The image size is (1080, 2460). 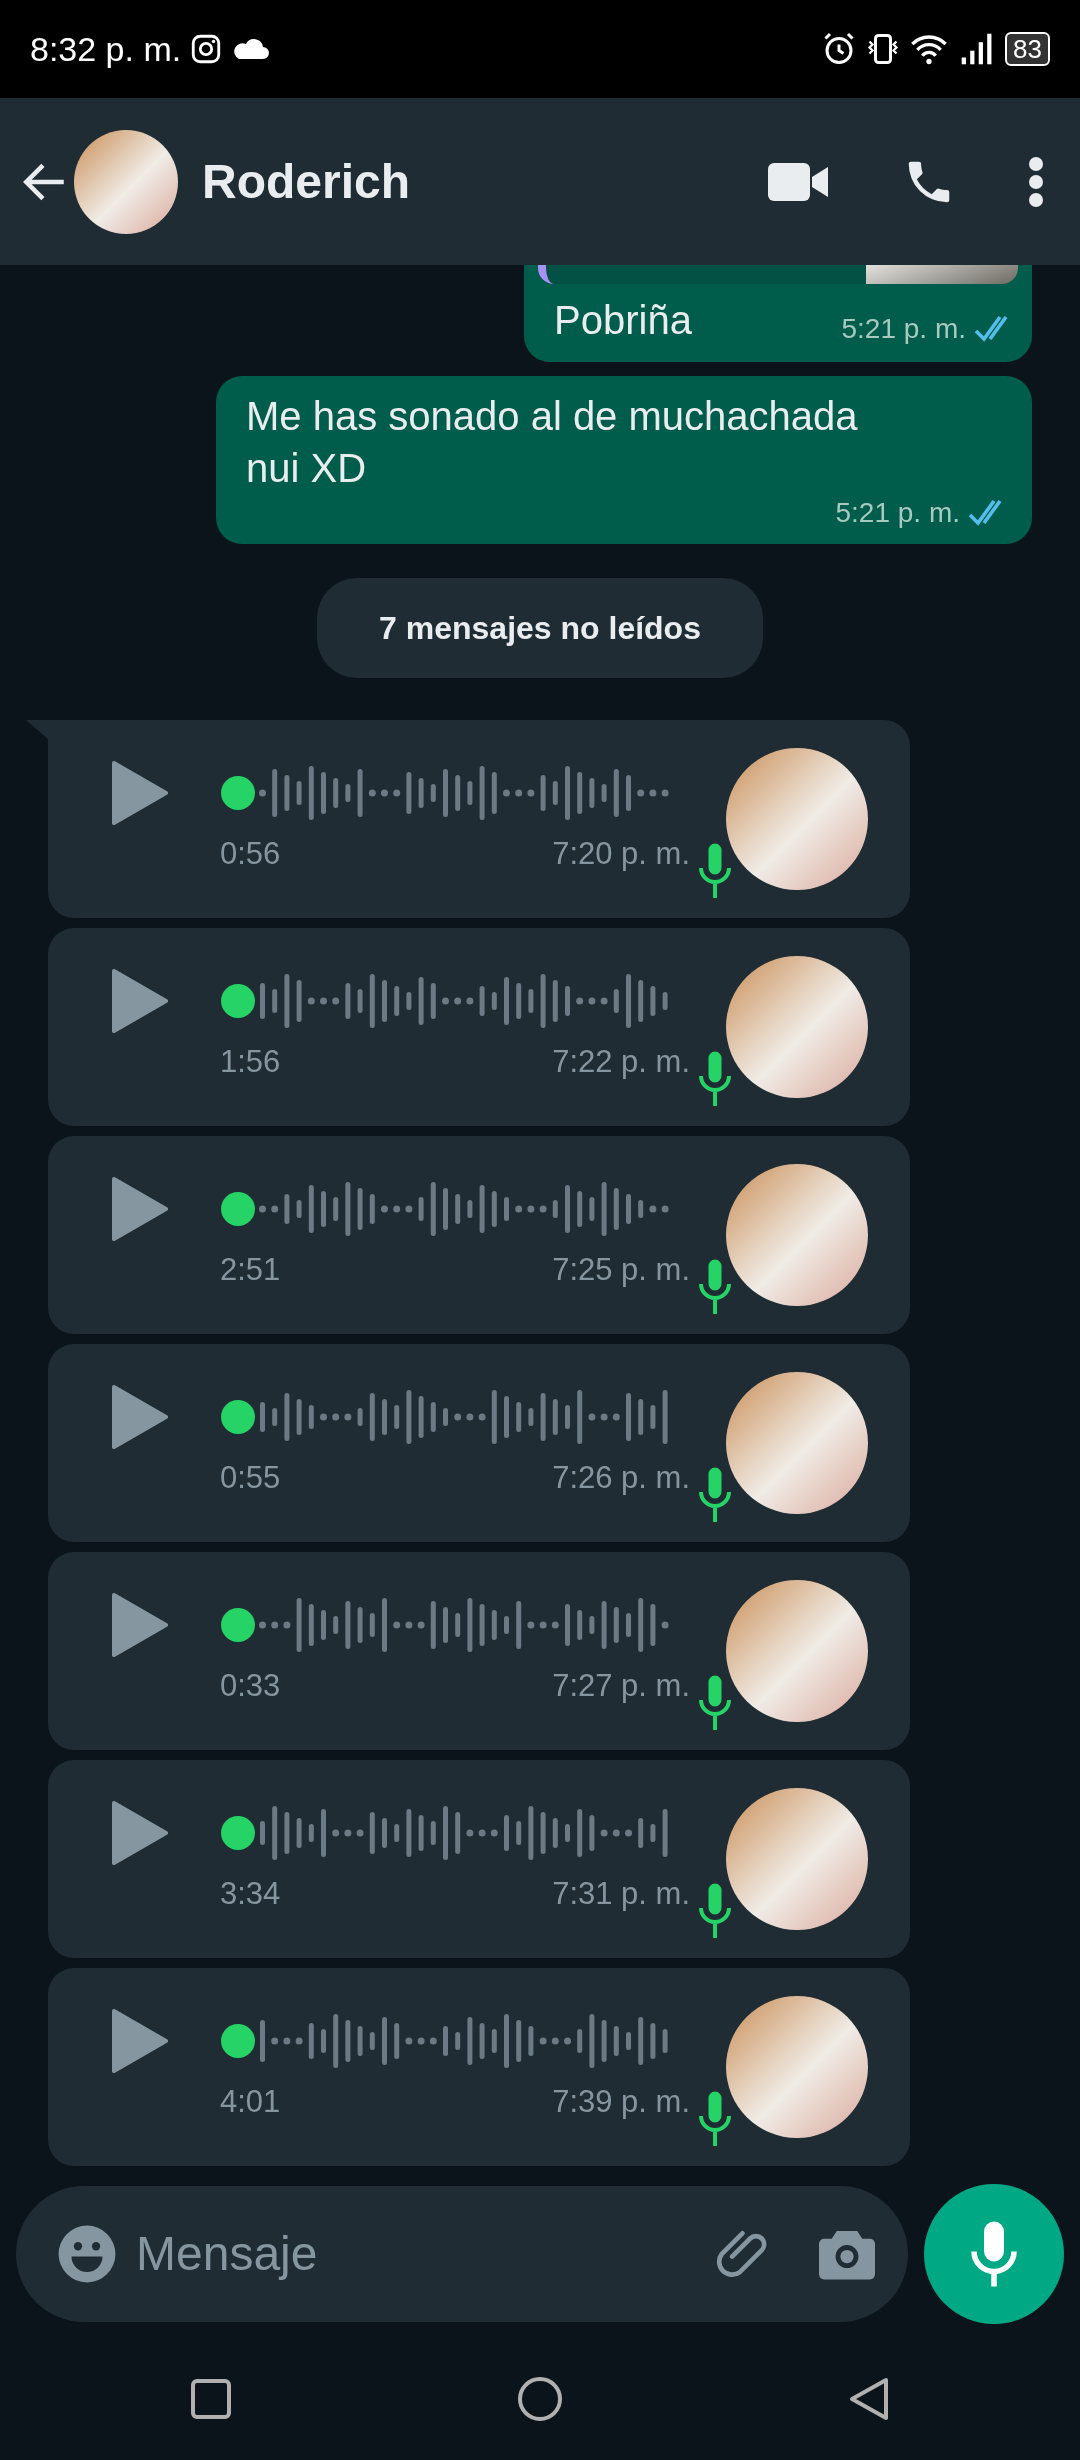 I want to click on message-input: Mensaje, so click(x=416, y=2254).